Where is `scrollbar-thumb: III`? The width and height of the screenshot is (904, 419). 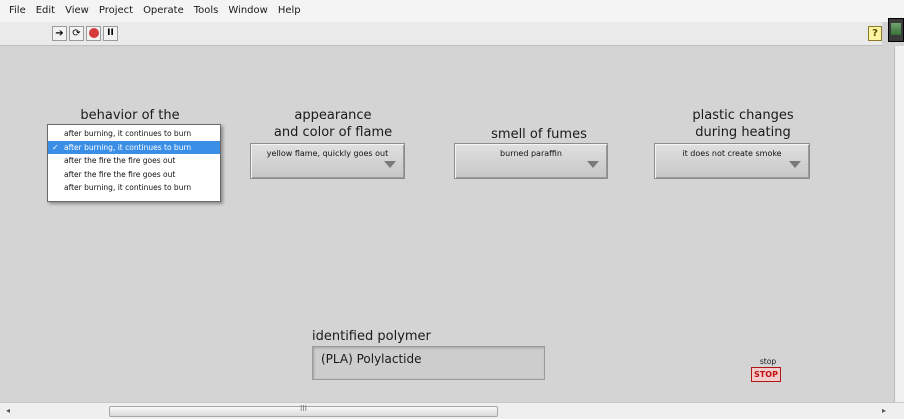
scrollbar-thumb: III is located at coordinates (303, 410).